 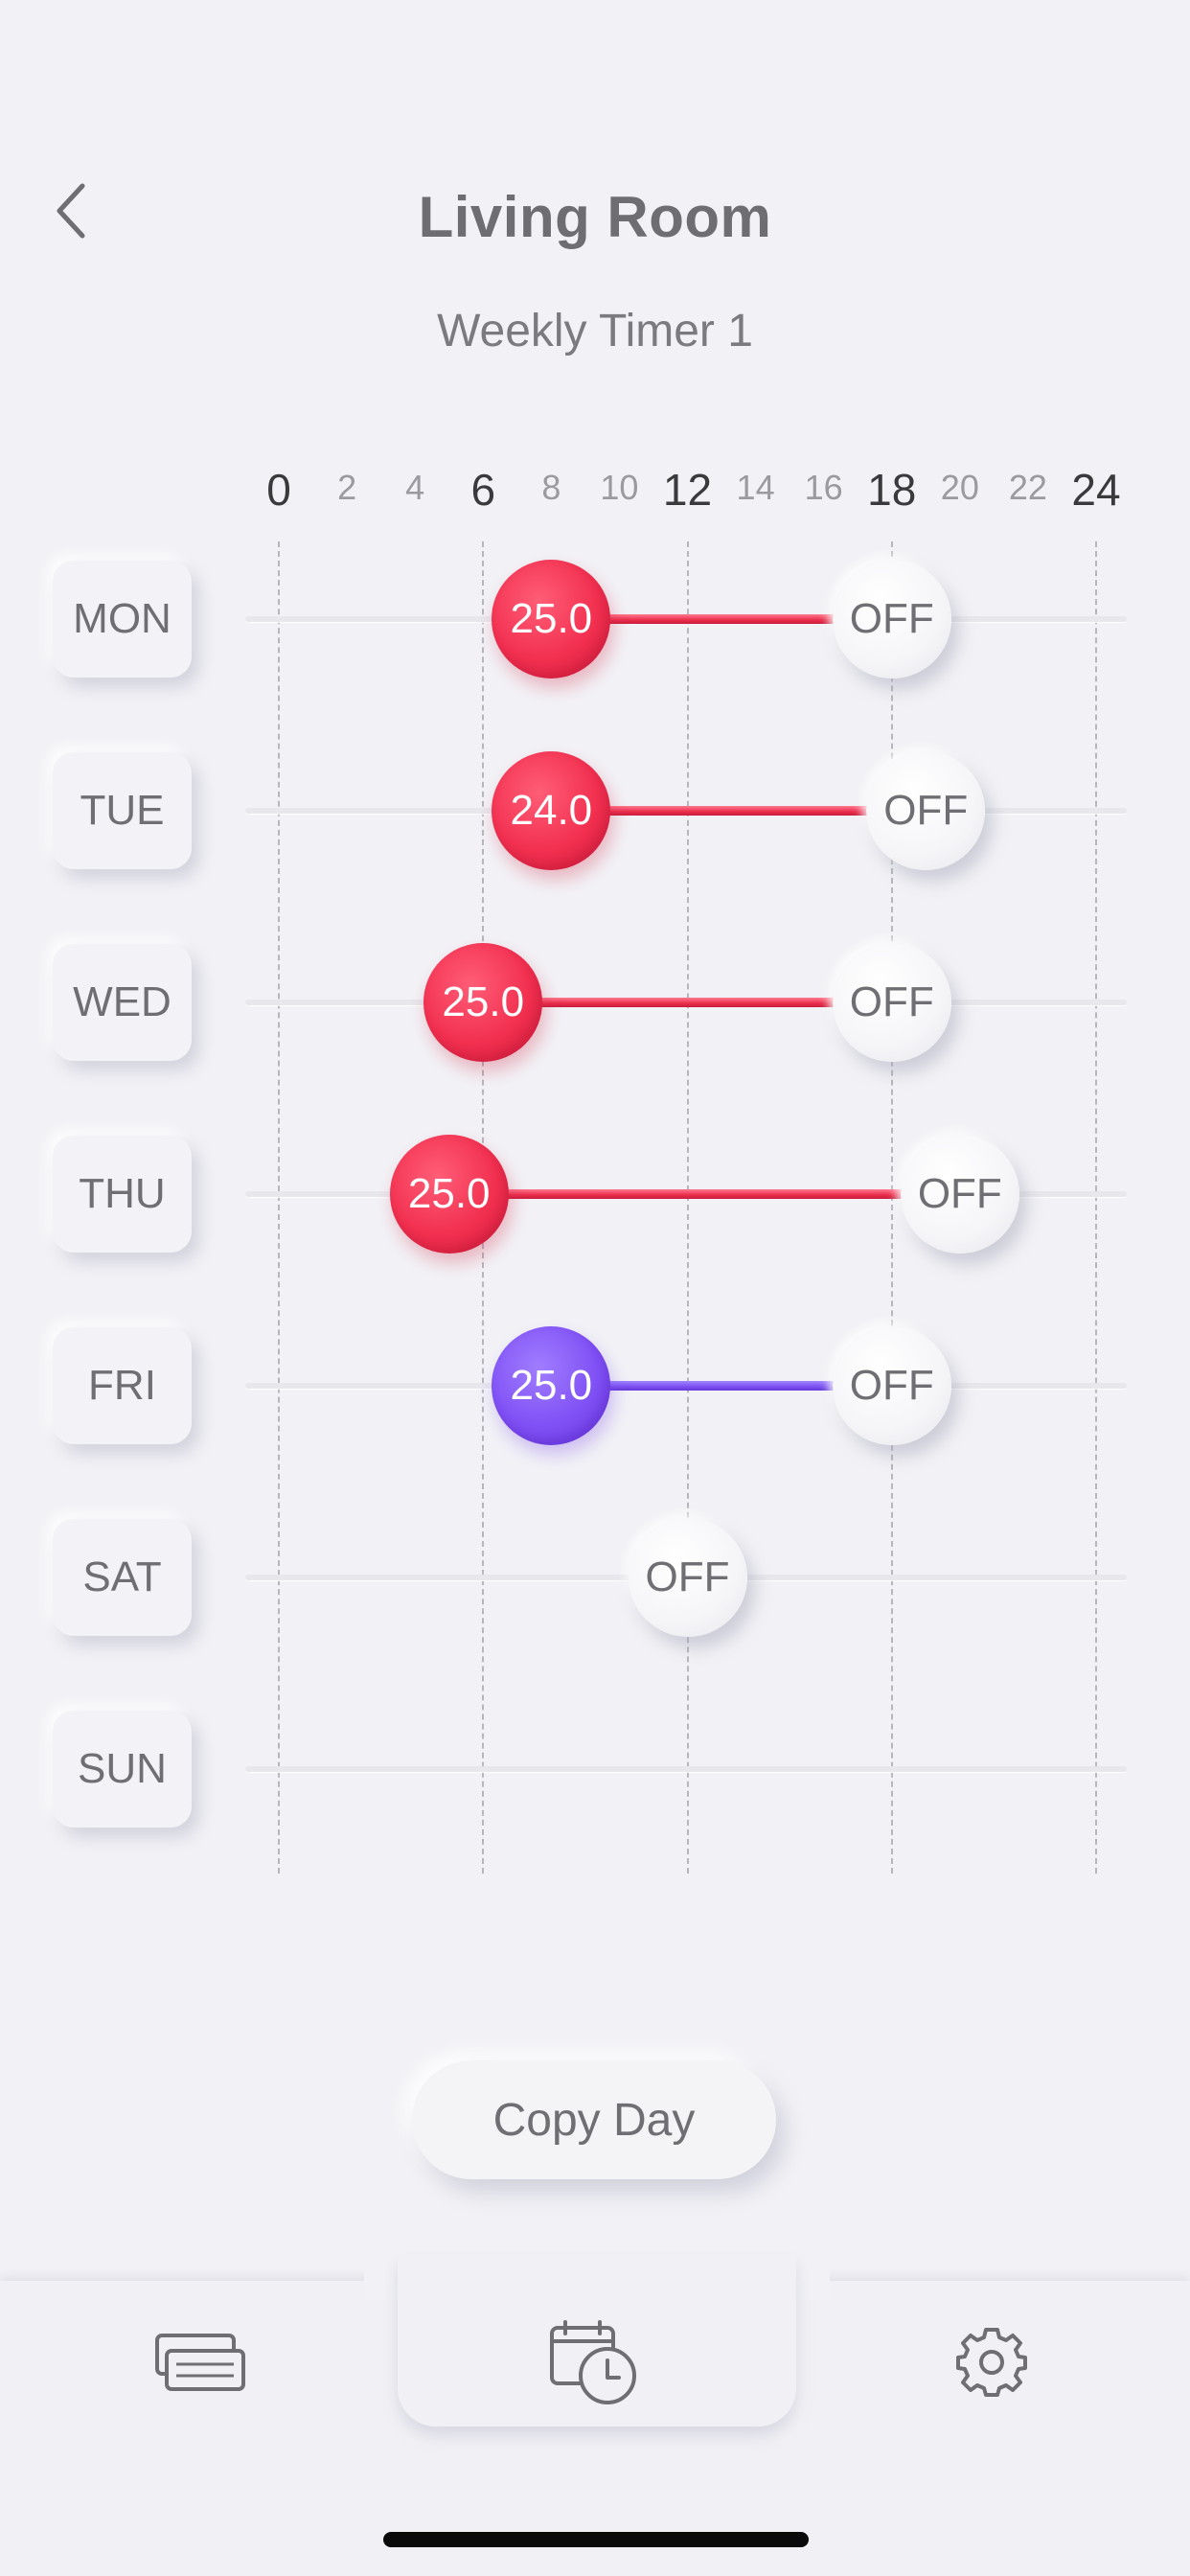 What do you see at coordinates (595, 217) in the screenshot?
I see `page-title: Living Room` at bounding box center [595, 217].